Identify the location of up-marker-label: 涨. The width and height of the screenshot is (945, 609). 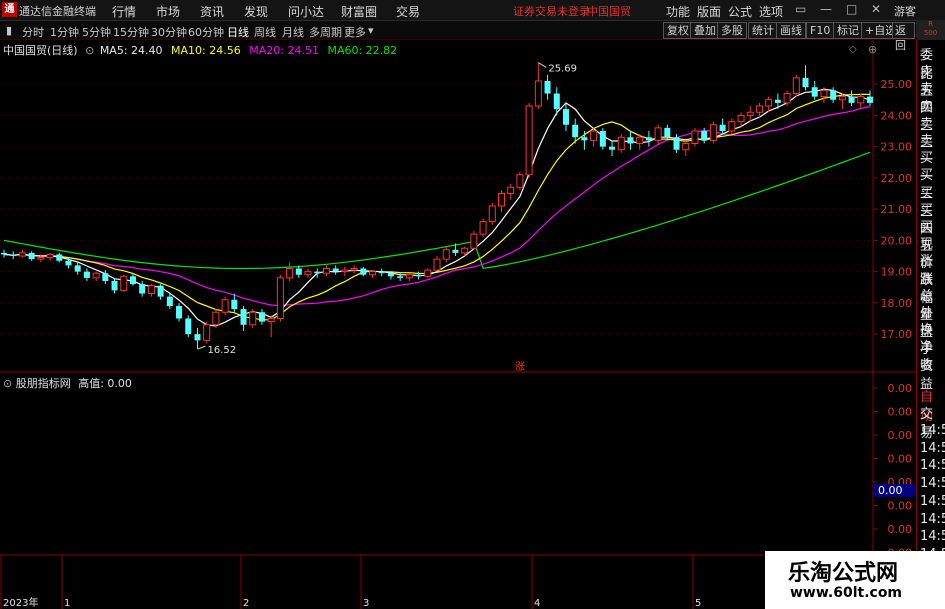
(520, 367).